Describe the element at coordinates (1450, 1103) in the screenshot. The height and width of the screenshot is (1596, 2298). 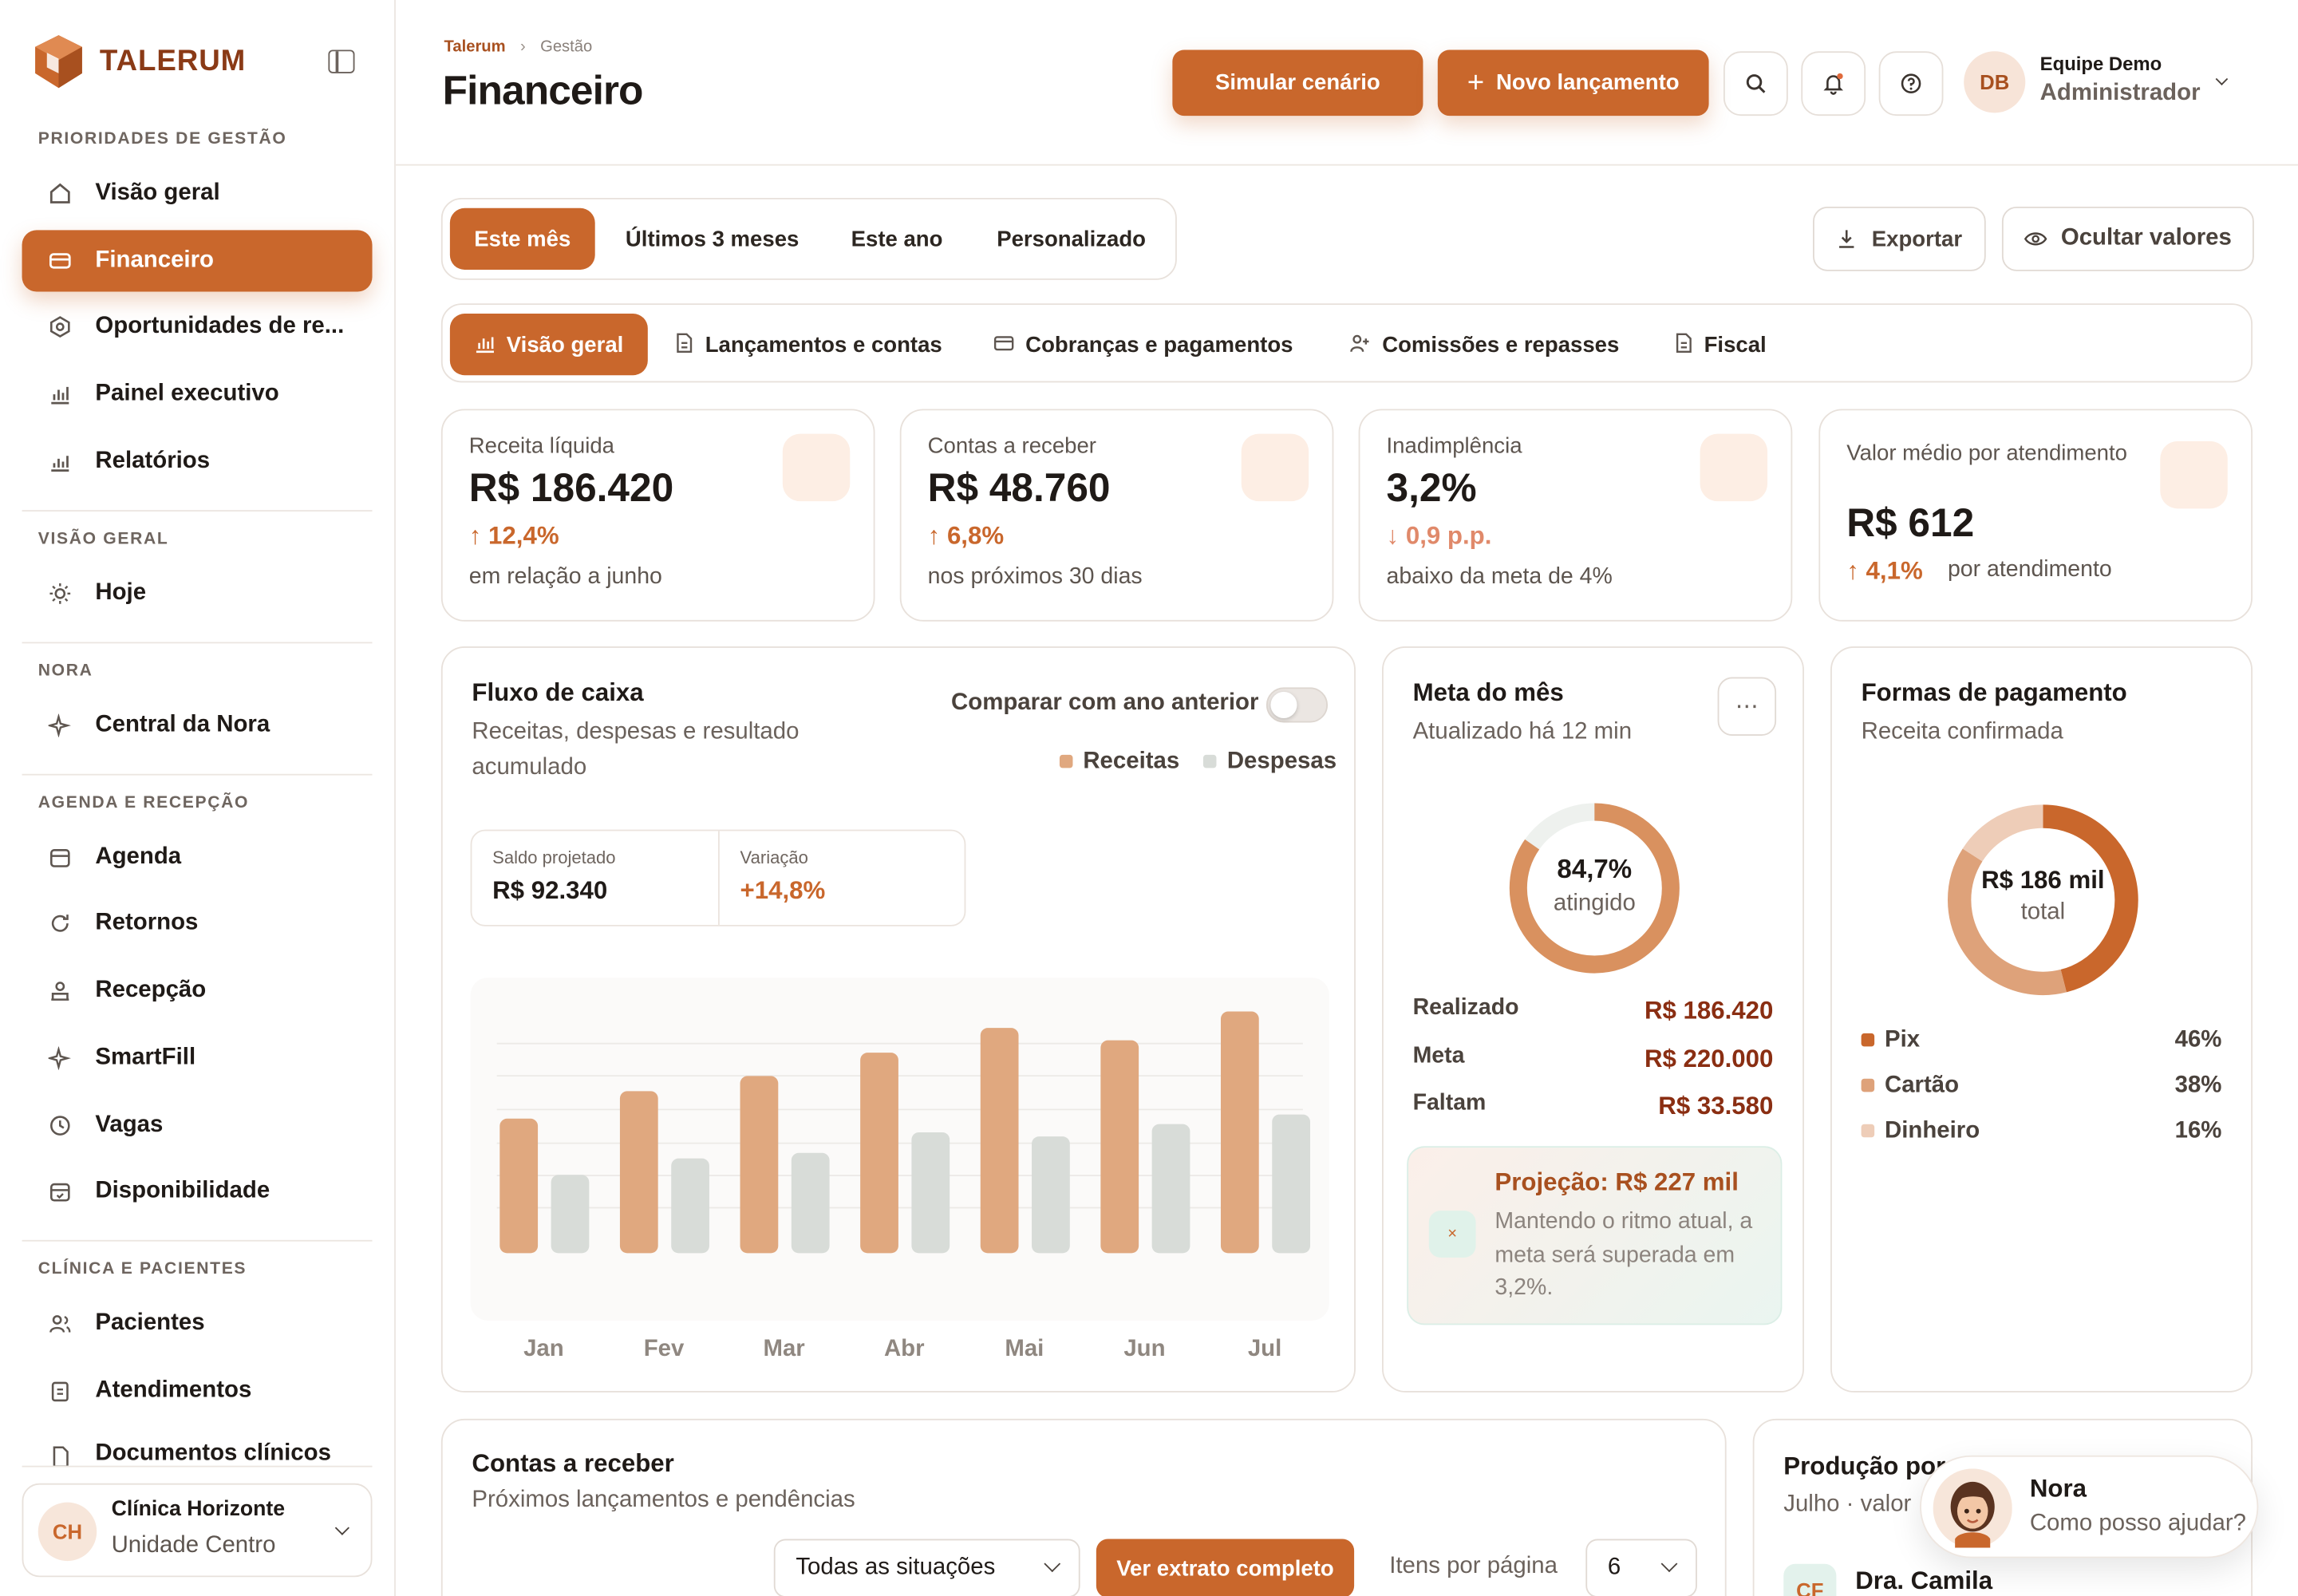
I see `goal-row-label: Faltam` at that location.